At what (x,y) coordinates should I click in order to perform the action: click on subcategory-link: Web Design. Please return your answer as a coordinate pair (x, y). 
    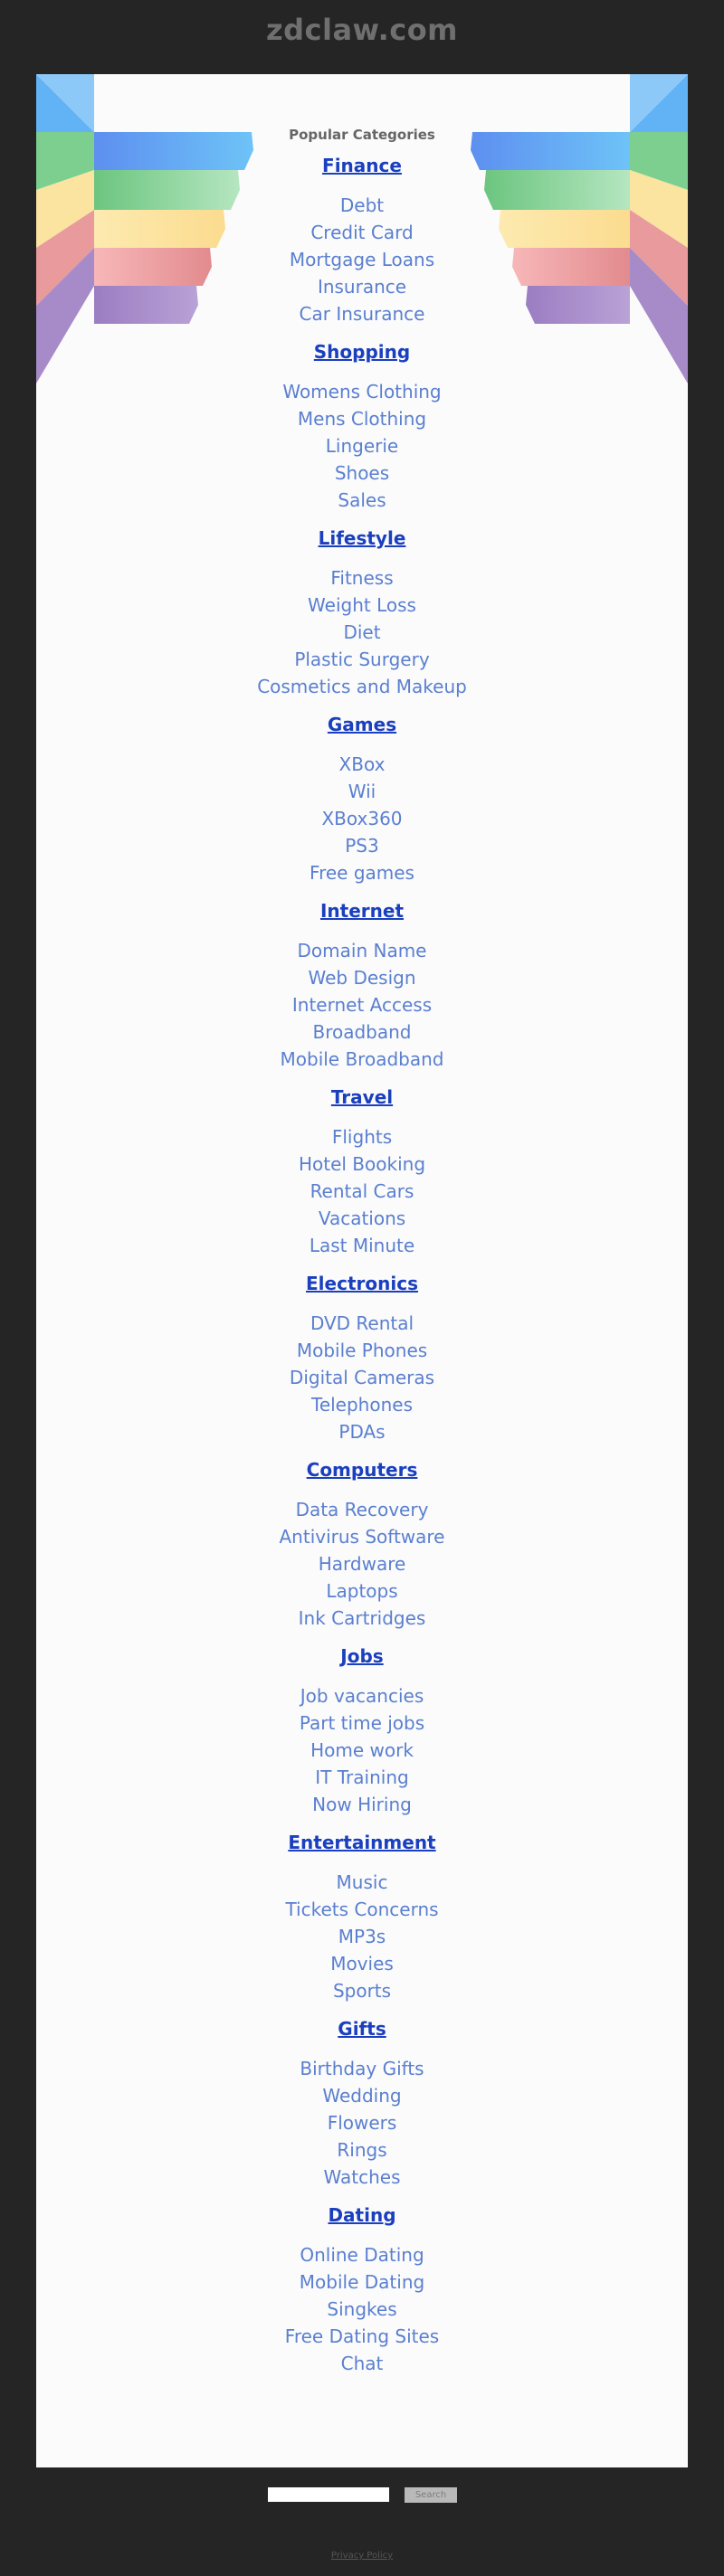
    Looking at the image, I should click on (362, 977).